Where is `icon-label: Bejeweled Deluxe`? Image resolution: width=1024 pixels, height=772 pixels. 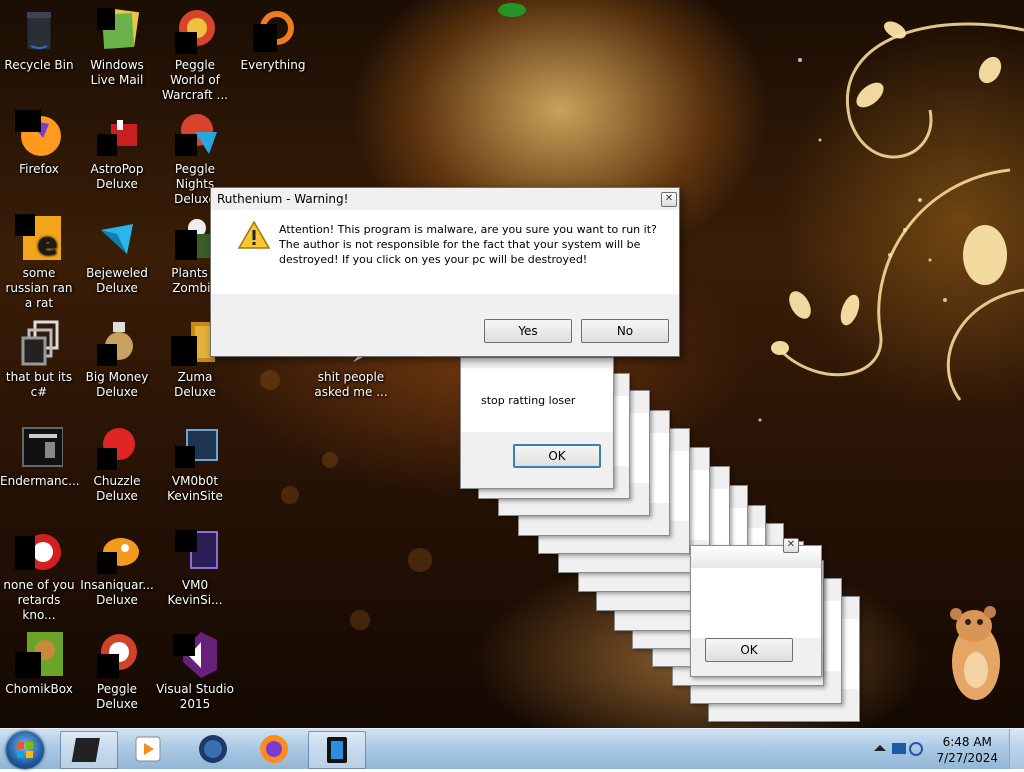 icon-label: Bejeweled Deluxe is located at coordinates (117, 280).